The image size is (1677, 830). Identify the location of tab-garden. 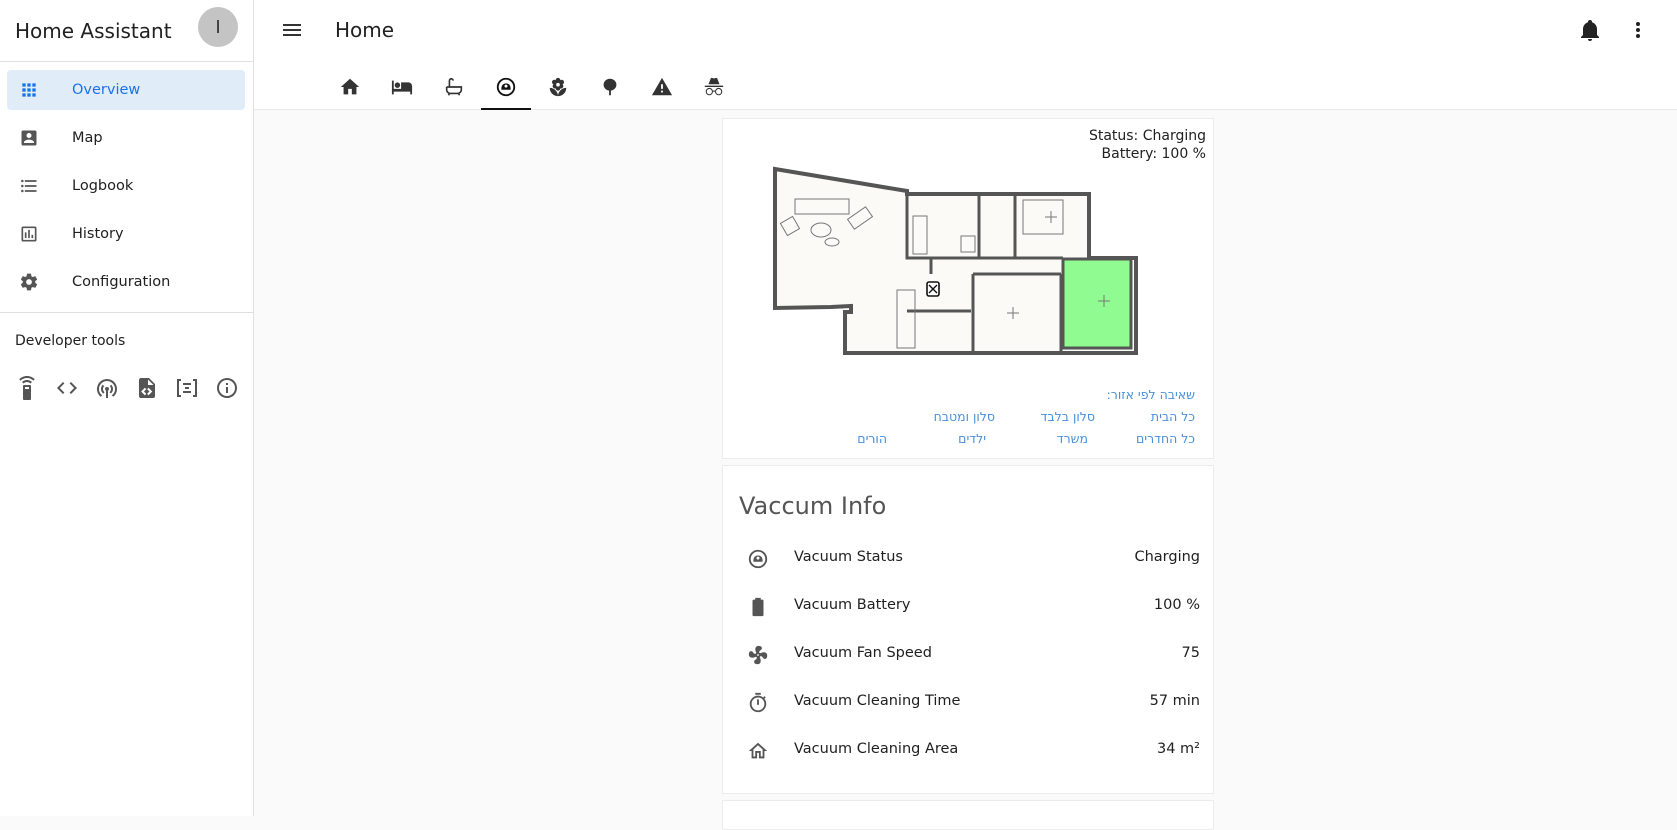
(558, 90).